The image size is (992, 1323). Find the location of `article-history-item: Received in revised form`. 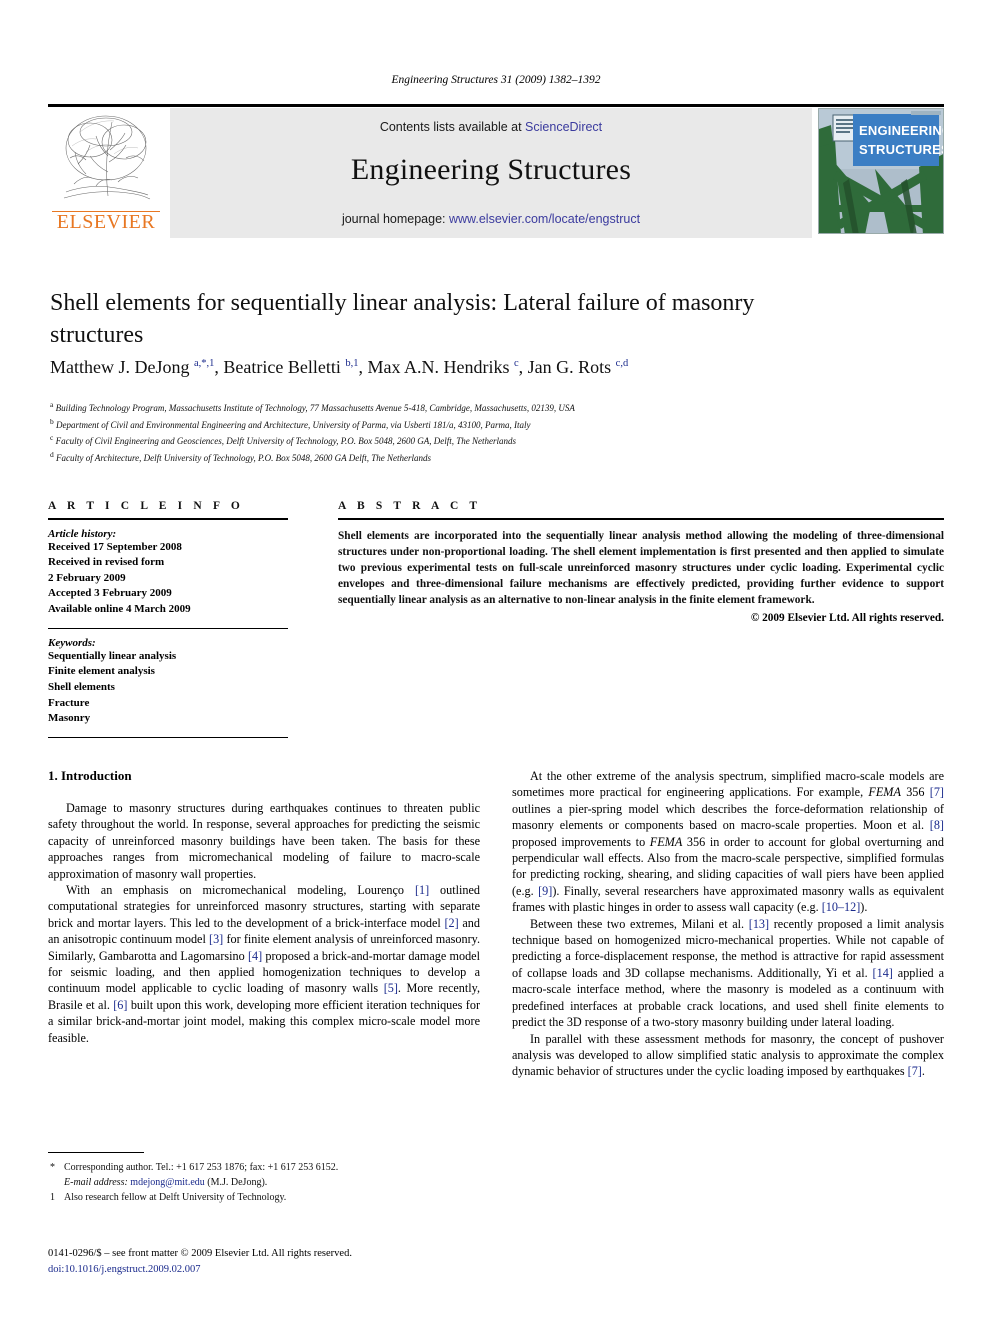

article-history-item: Received in revised form is located at coordinates (106, 562).